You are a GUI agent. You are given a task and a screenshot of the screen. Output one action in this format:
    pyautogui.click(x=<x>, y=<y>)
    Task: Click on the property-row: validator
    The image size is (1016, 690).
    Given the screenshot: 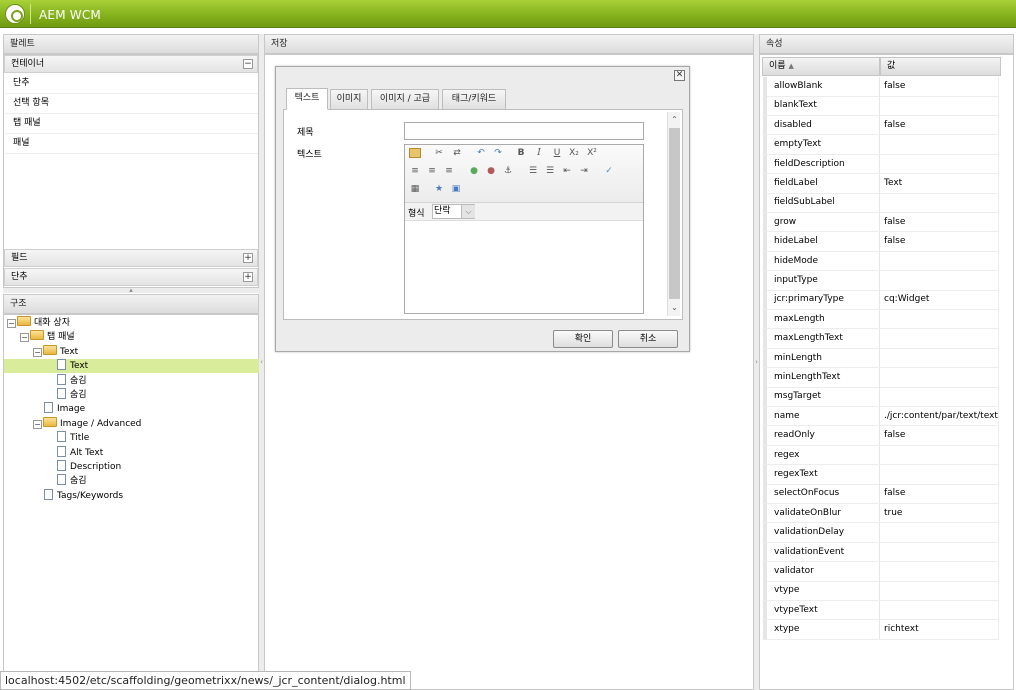 What is the action you would take?
    pyautogui.click(x=881, y=572)
    